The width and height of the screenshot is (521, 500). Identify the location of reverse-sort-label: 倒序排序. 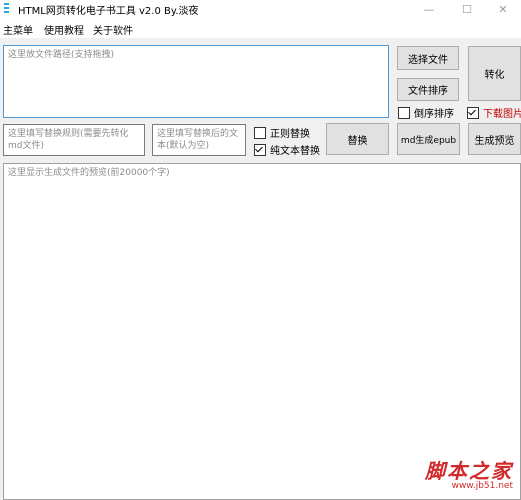
(434, 114).